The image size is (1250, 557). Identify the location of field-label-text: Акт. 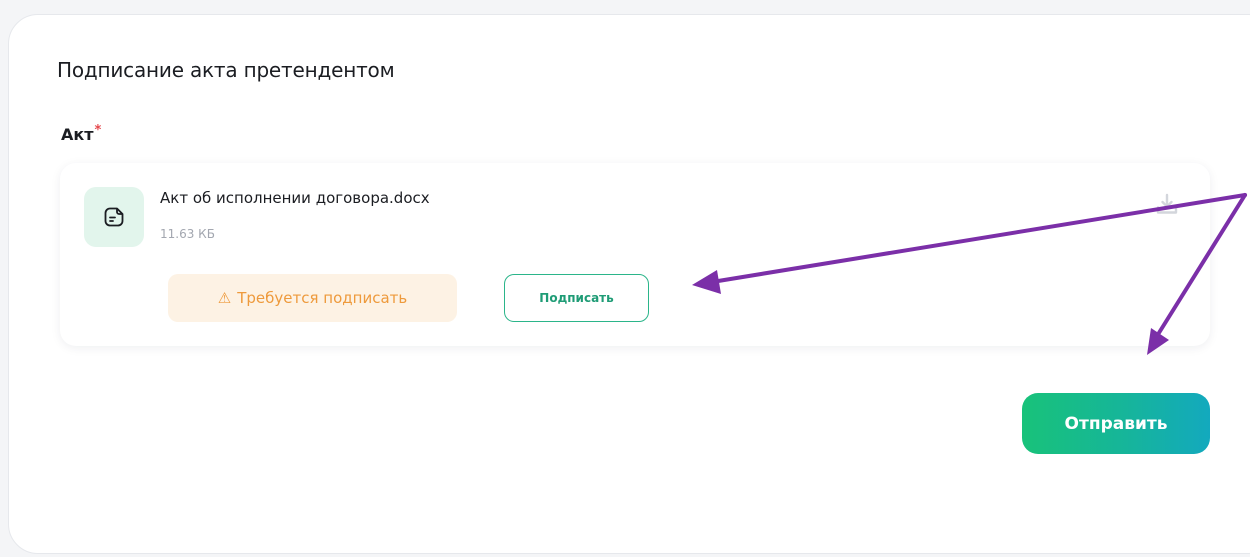
(77, 134).